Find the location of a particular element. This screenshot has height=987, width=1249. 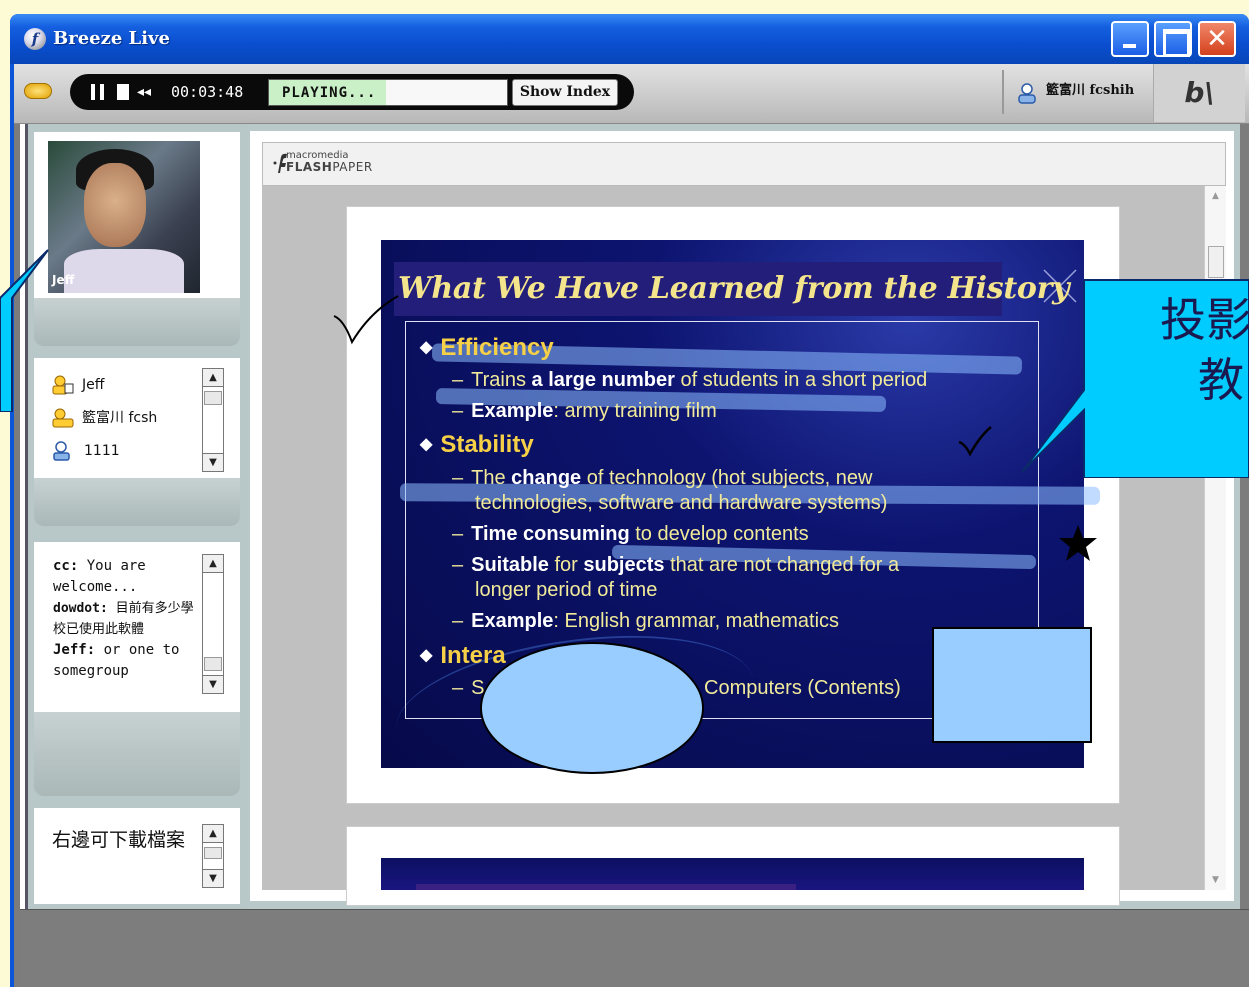

slide-subpoint-continued: Computers (Contents) is located at coordinates (802, 688).